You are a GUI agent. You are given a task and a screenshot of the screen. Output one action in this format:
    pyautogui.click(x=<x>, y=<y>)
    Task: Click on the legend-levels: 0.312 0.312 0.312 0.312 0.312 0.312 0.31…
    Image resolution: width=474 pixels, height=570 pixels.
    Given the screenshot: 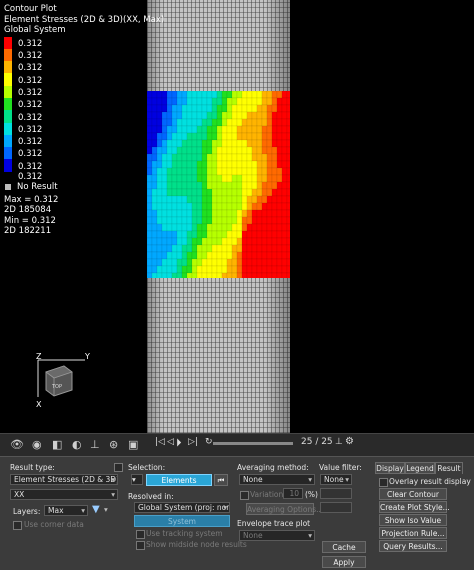 What is the action you would take?
    pyautogui.click(x=84, y=109)
    